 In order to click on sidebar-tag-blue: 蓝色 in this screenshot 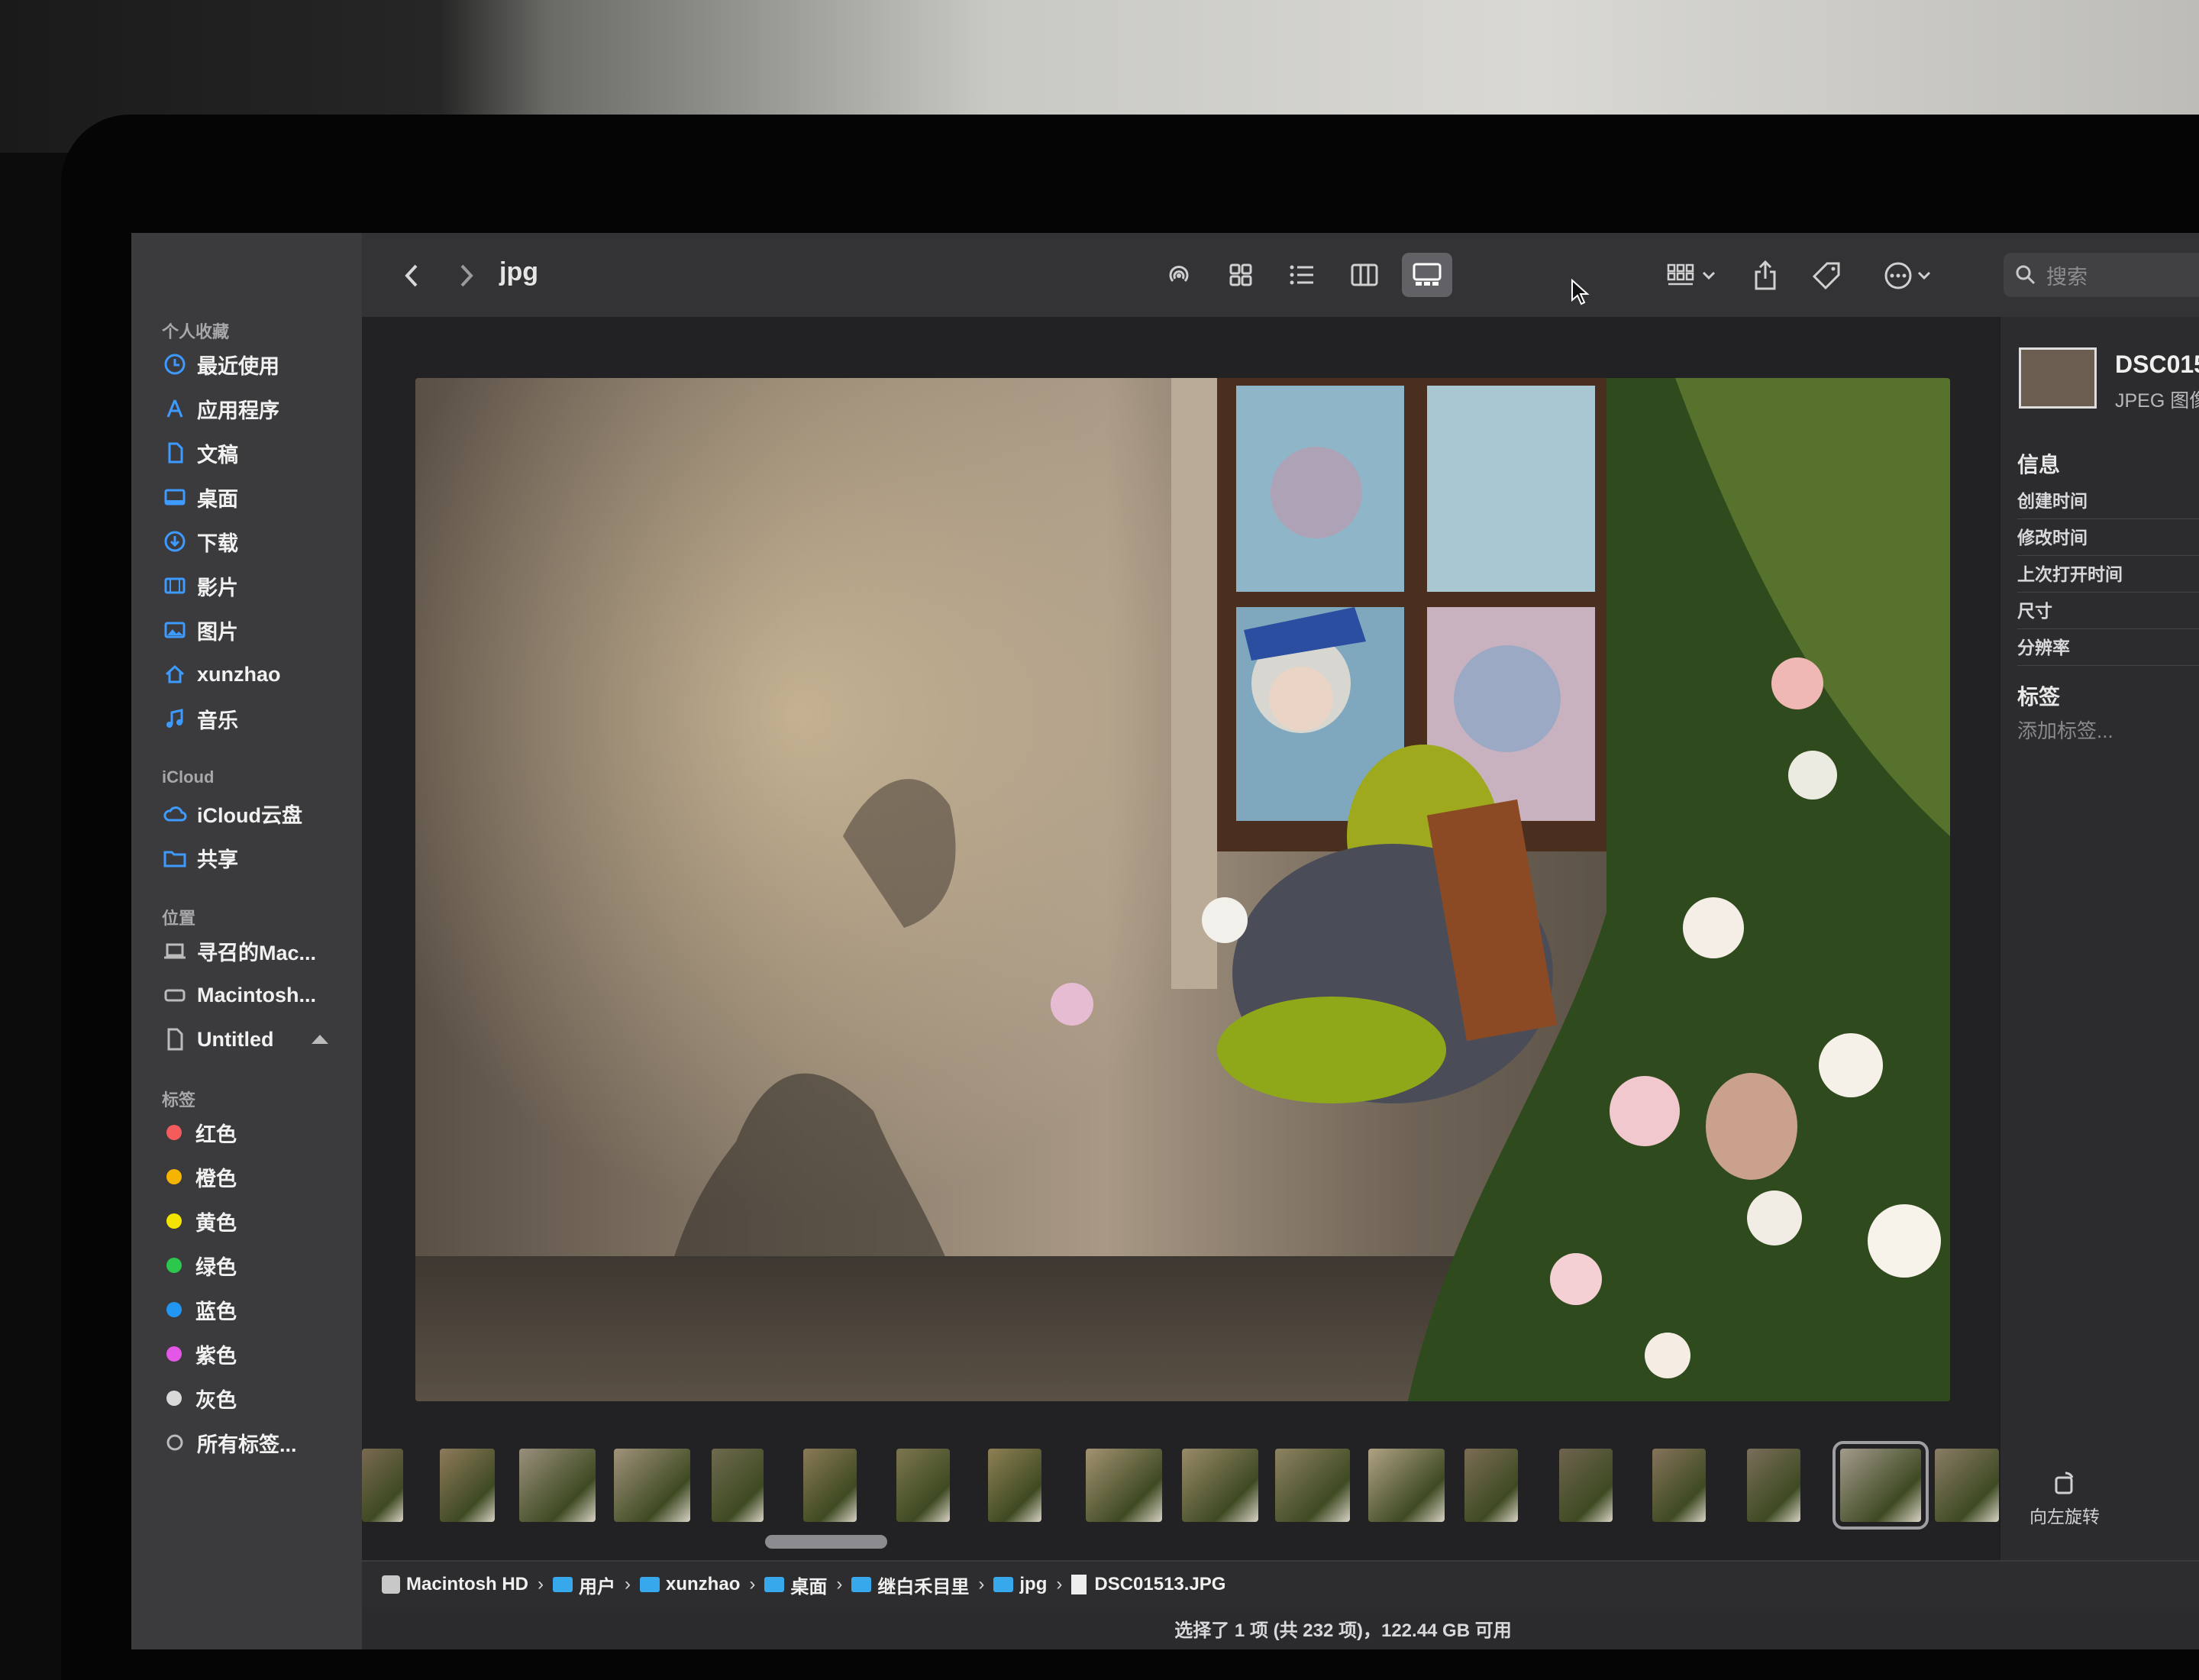, I will do `click(199, 1310)`.